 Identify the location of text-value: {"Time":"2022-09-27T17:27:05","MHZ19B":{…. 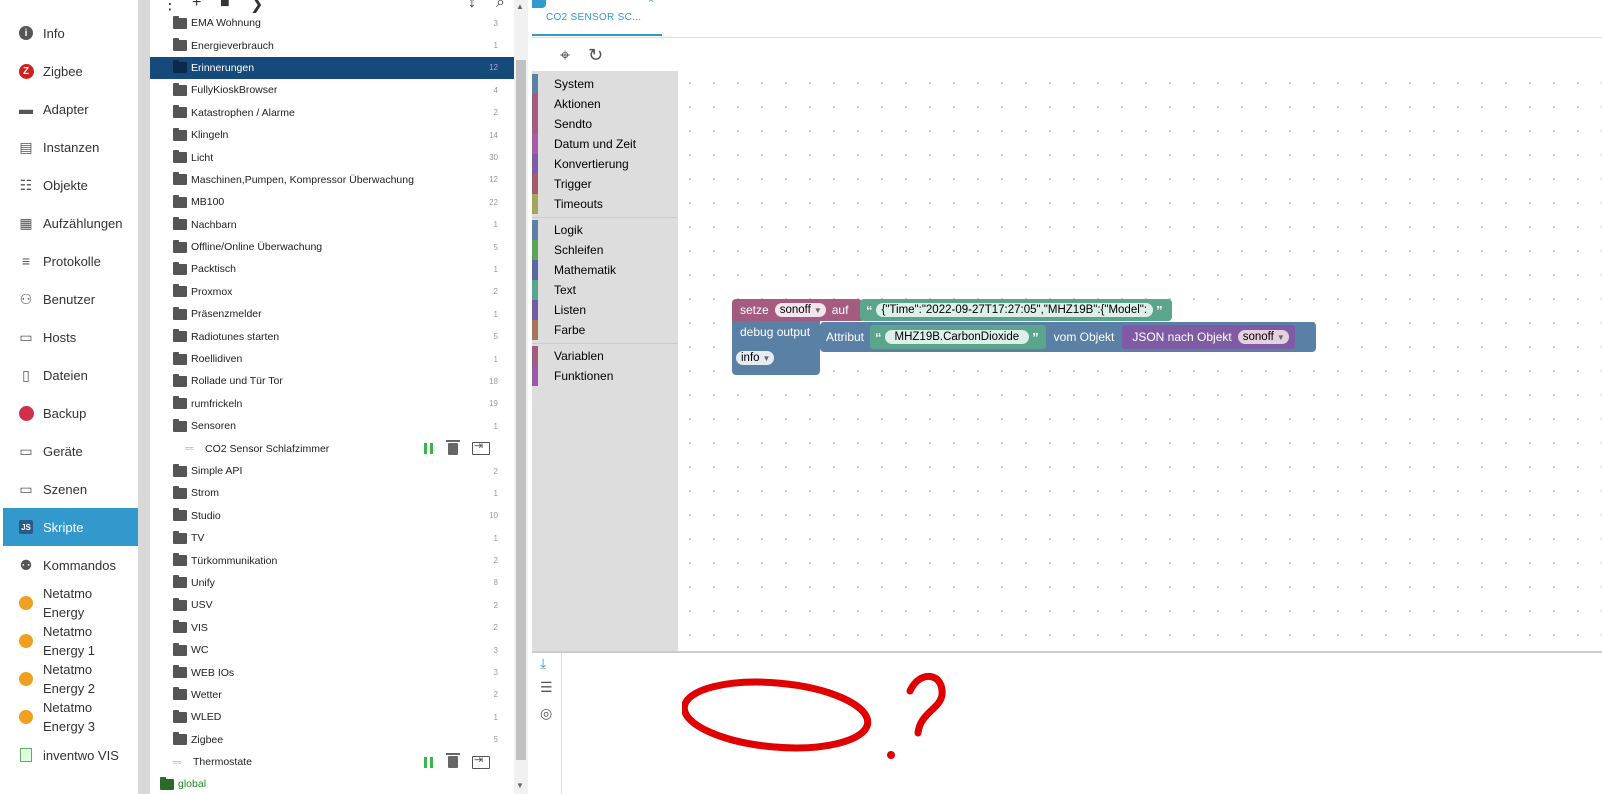
(1014, 310).